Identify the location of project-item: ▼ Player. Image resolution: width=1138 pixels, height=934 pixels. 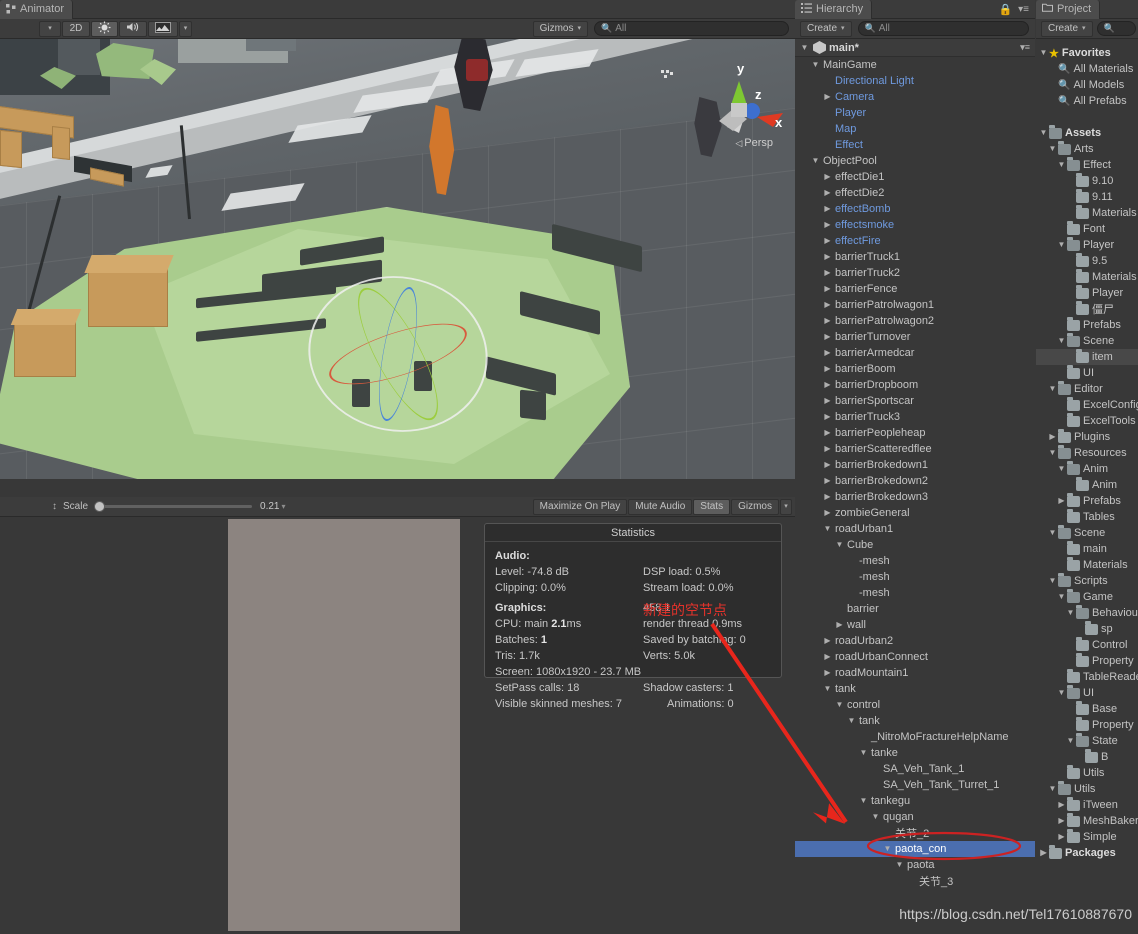
(1087, 244).